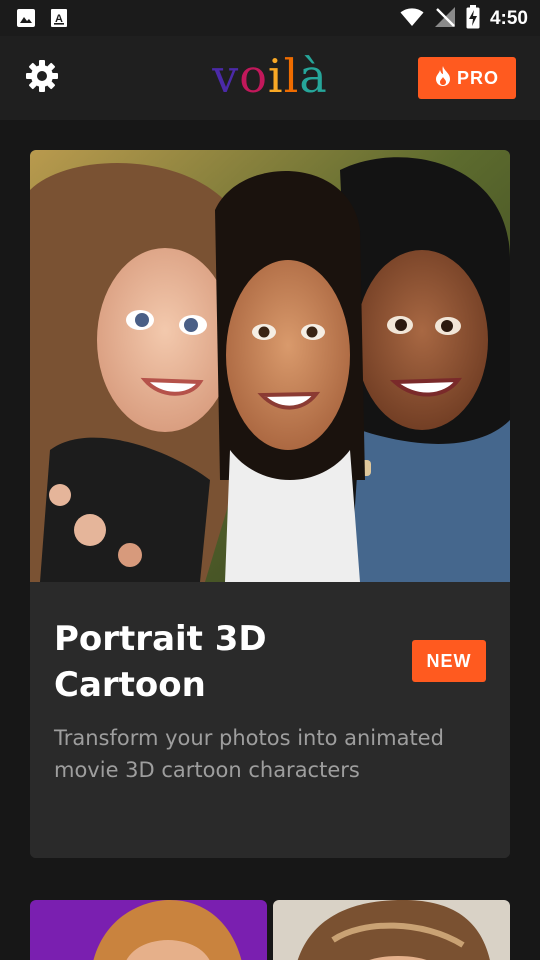 Image resolution: width=540 pixels, height=960 pixels. Describe the element at coordinates (59, 20) in the screenshot. I see `accessibility-text-icon: A` at that location.